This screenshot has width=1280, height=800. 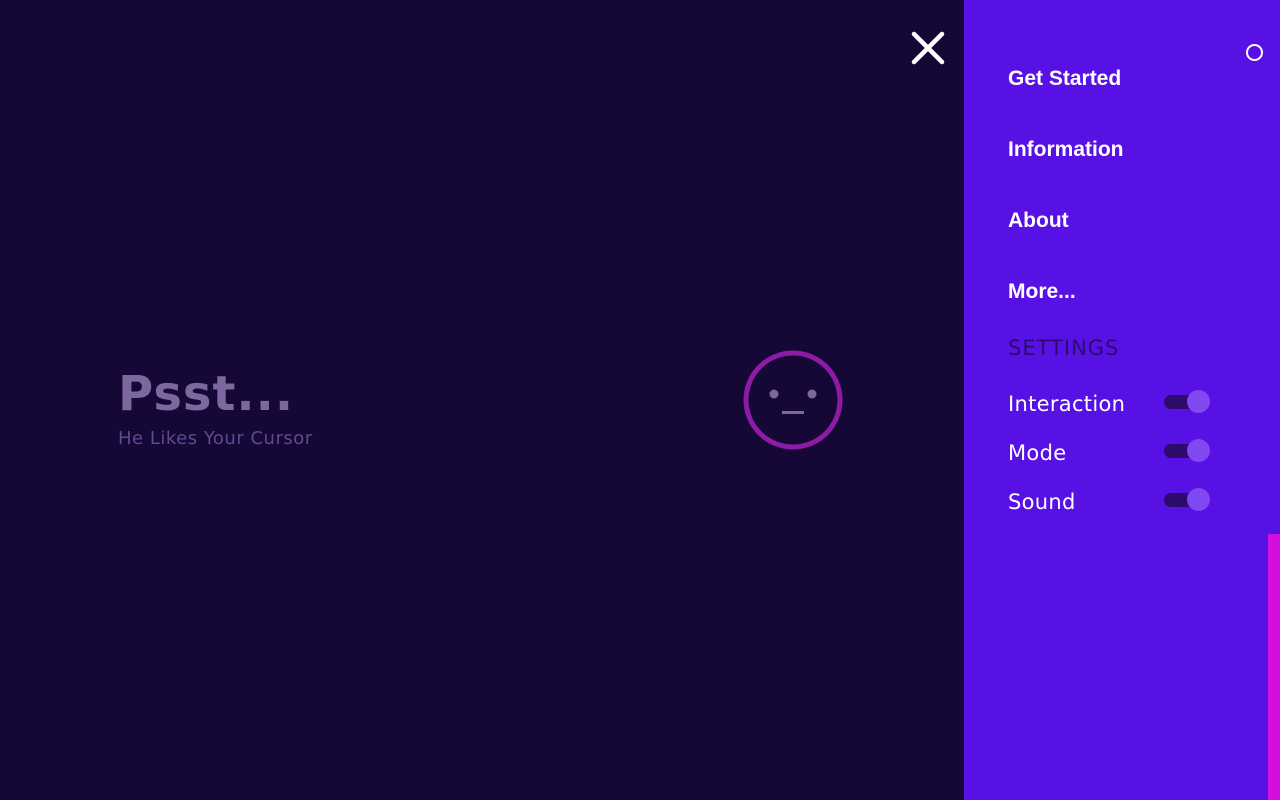 I want to click on setting-label-interaction: Interaction, so click(x=1067, y=404).